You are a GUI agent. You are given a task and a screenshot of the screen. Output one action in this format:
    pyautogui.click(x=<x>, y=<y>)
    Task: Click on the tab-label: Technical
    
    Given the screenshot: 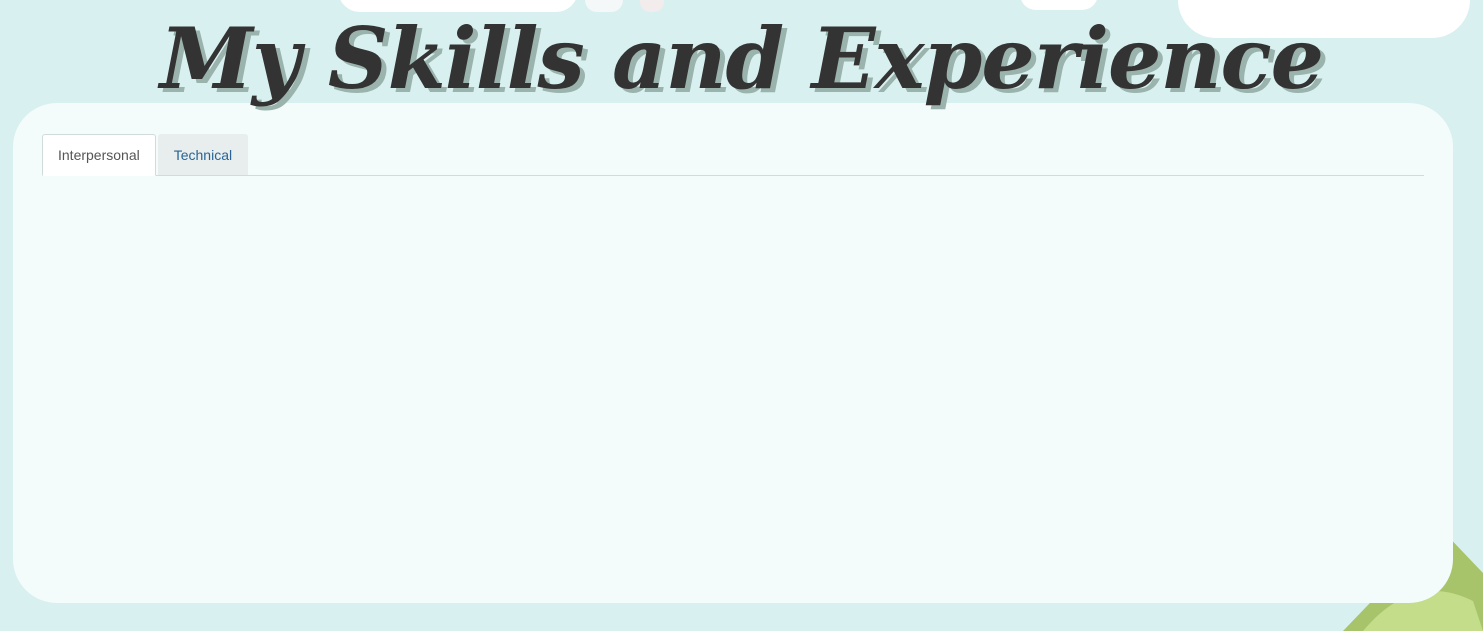 What is the action you would take?
    pyautogui.click(x=203, y=154)
    